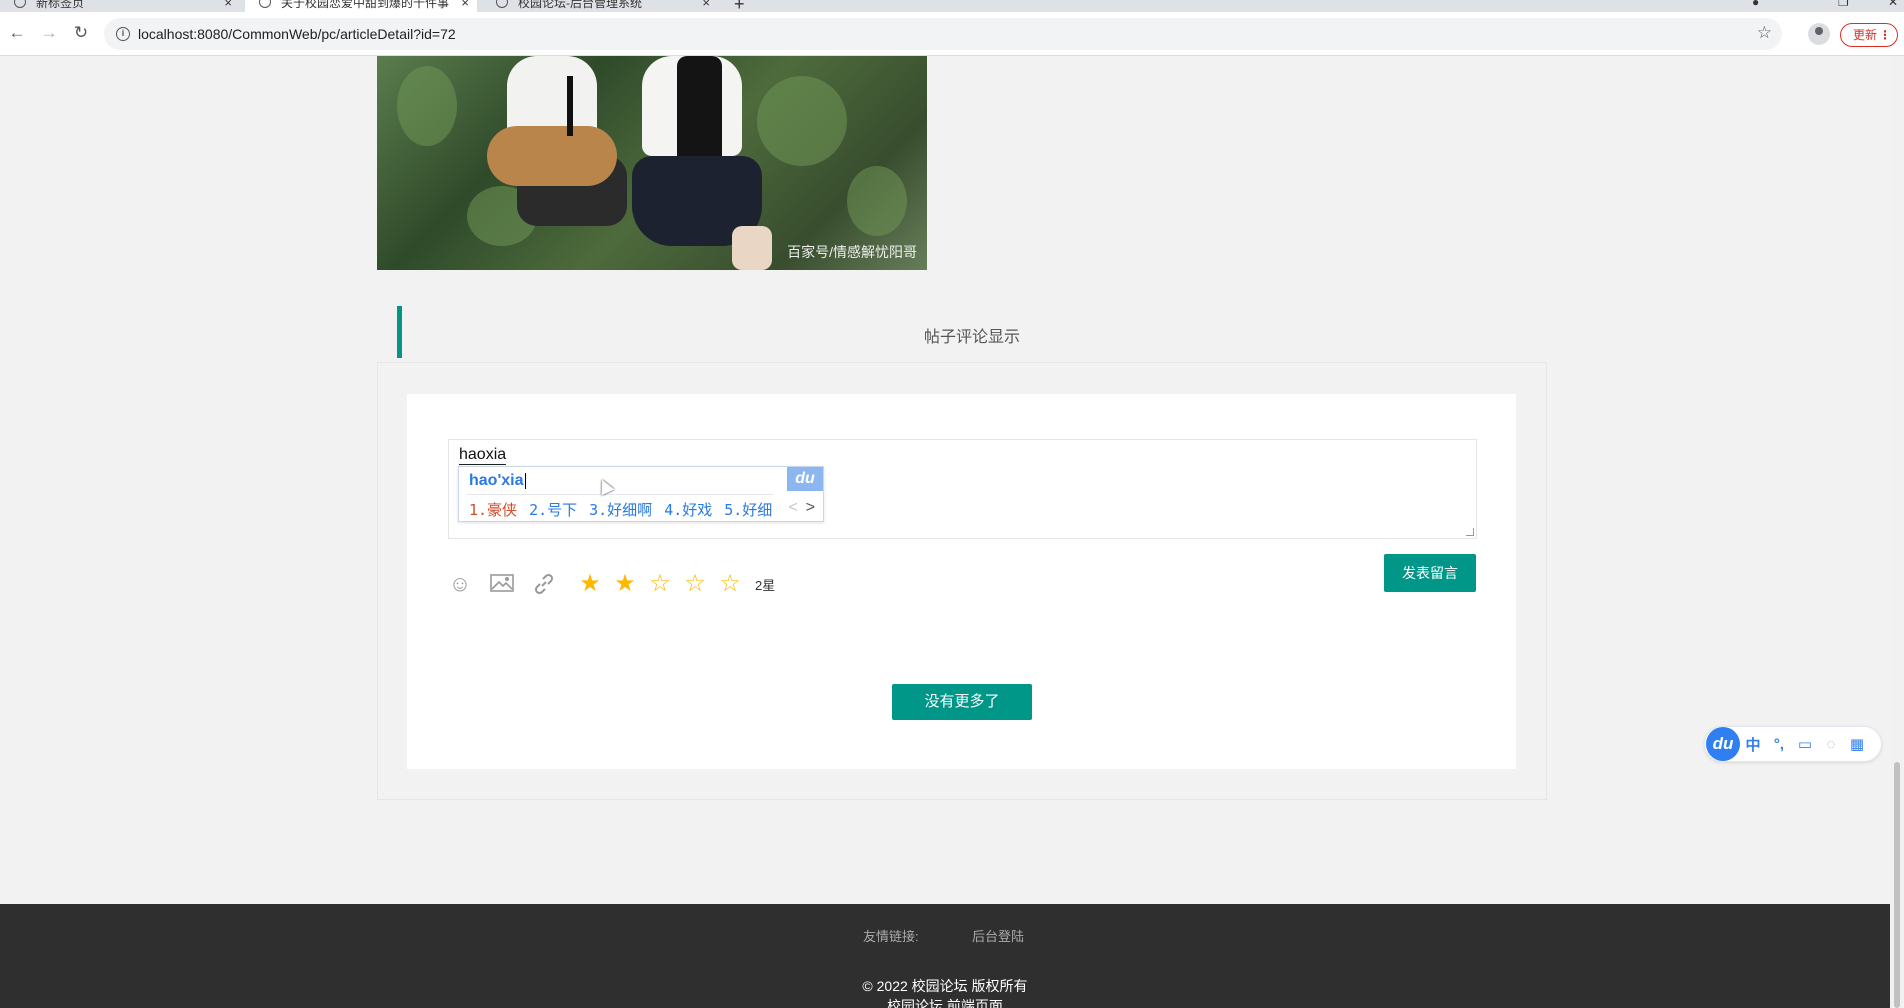 Image resolution: width=1904 pixels, height=1008 pixels. I want to click on update-button: 更新 ⋮, so click(1869, 35).